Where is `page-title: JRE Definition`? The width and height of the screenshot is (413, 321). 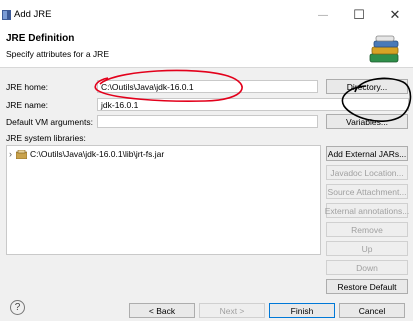 page-title: JRE Definition is located at coordinates (40, 38).